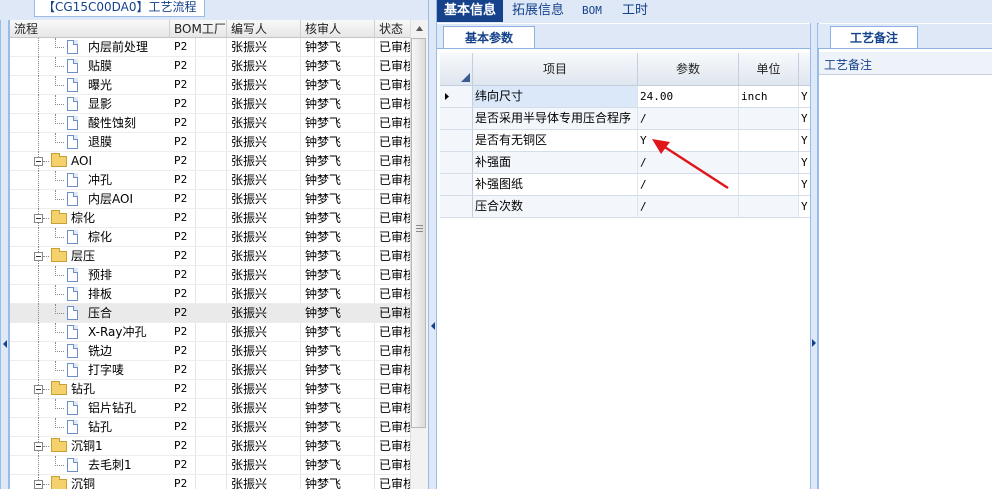 This screenshot has width=992, height=489. Describe the element at coordinates (688, 118) in the screenshot. I see `param-value-input: /` at that location.